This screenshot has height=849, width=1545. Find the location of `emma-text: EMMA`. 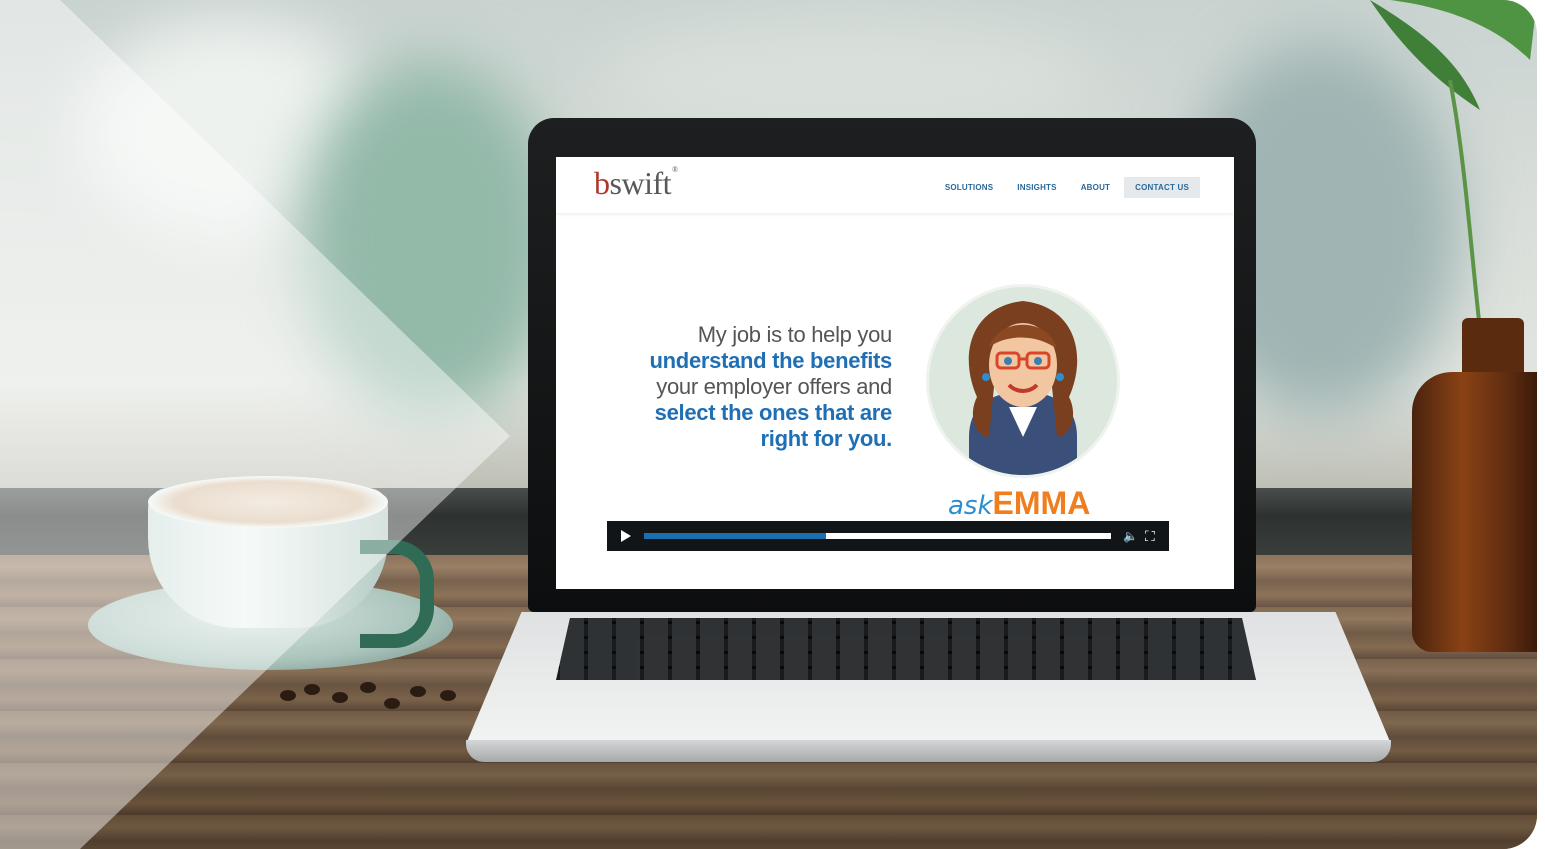

emma-text: EMMA is located at coordinates (1041, 503).